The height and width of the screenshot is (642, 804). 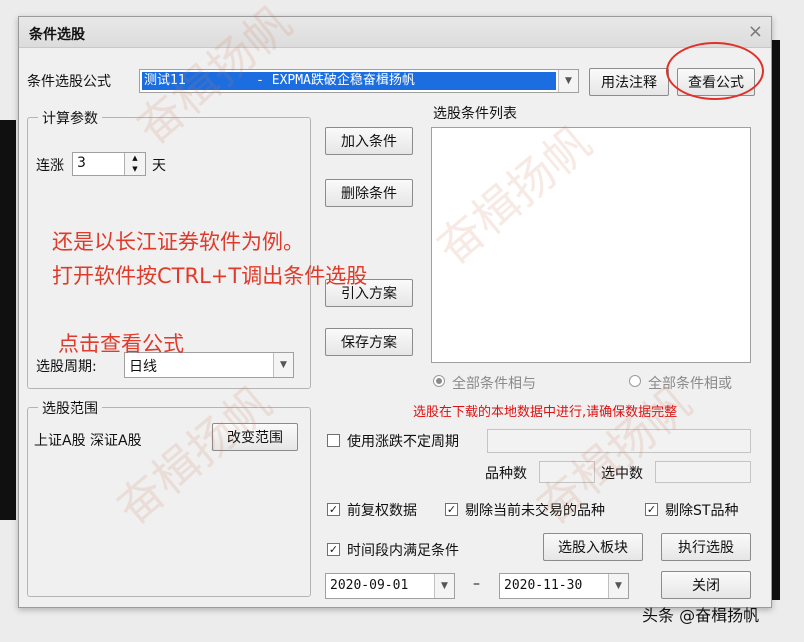 What do you see at coordinates (395, 32) in the screenshot?
I see `title-bar: 条件选股 ×` at bounding box center [395, 32].